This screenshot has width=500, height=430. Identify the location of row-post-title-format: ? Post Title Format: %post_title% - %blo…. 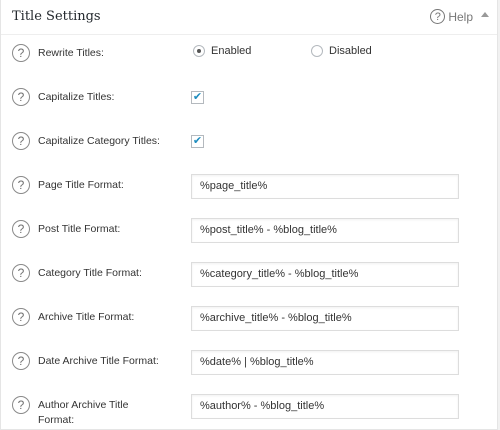
(250, 230).